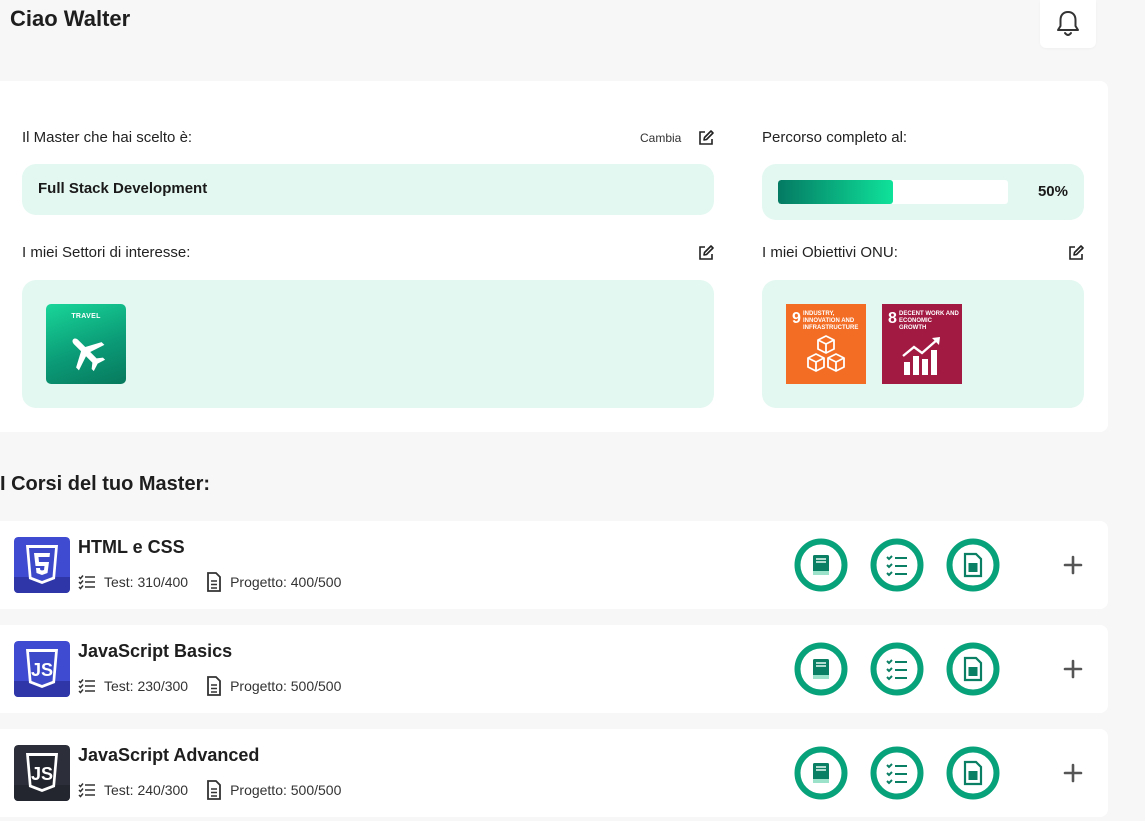 The image size is (1145, 821). Describe the element at coordinates (835, 192) in the screenshot. I see `progress-bar-fill` at that location.